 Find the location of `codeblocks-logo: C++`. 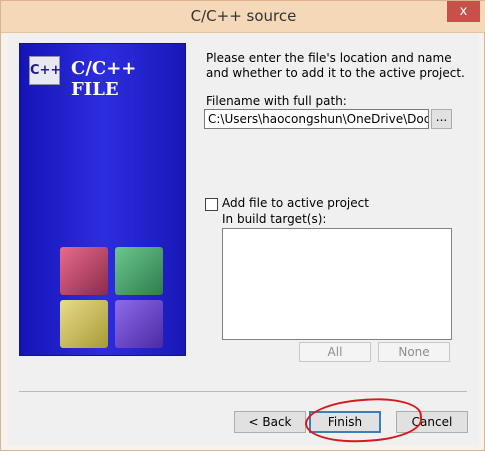

codeblocks-logo: C++ is located at coordinates (45, 70).